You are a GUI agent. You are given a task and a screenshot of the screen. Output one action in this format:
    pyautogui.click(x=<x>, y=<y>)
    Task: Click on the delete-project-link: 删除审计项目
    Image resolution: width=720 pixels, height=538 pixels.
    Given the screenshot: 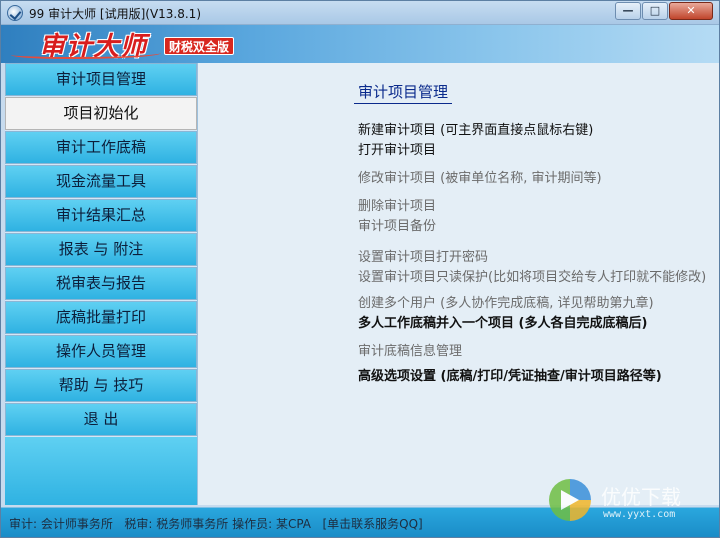 What is the action you would take?
    pyautogui.click(x=397, y=204)
    